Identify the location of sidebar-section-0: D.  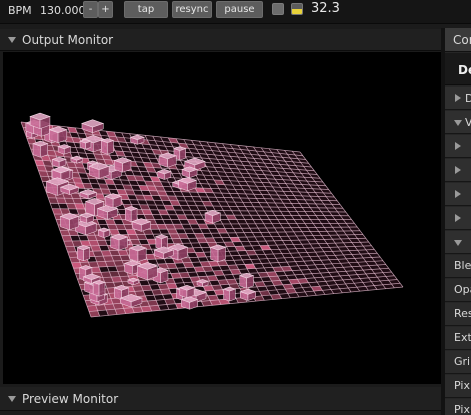
(458, 98).